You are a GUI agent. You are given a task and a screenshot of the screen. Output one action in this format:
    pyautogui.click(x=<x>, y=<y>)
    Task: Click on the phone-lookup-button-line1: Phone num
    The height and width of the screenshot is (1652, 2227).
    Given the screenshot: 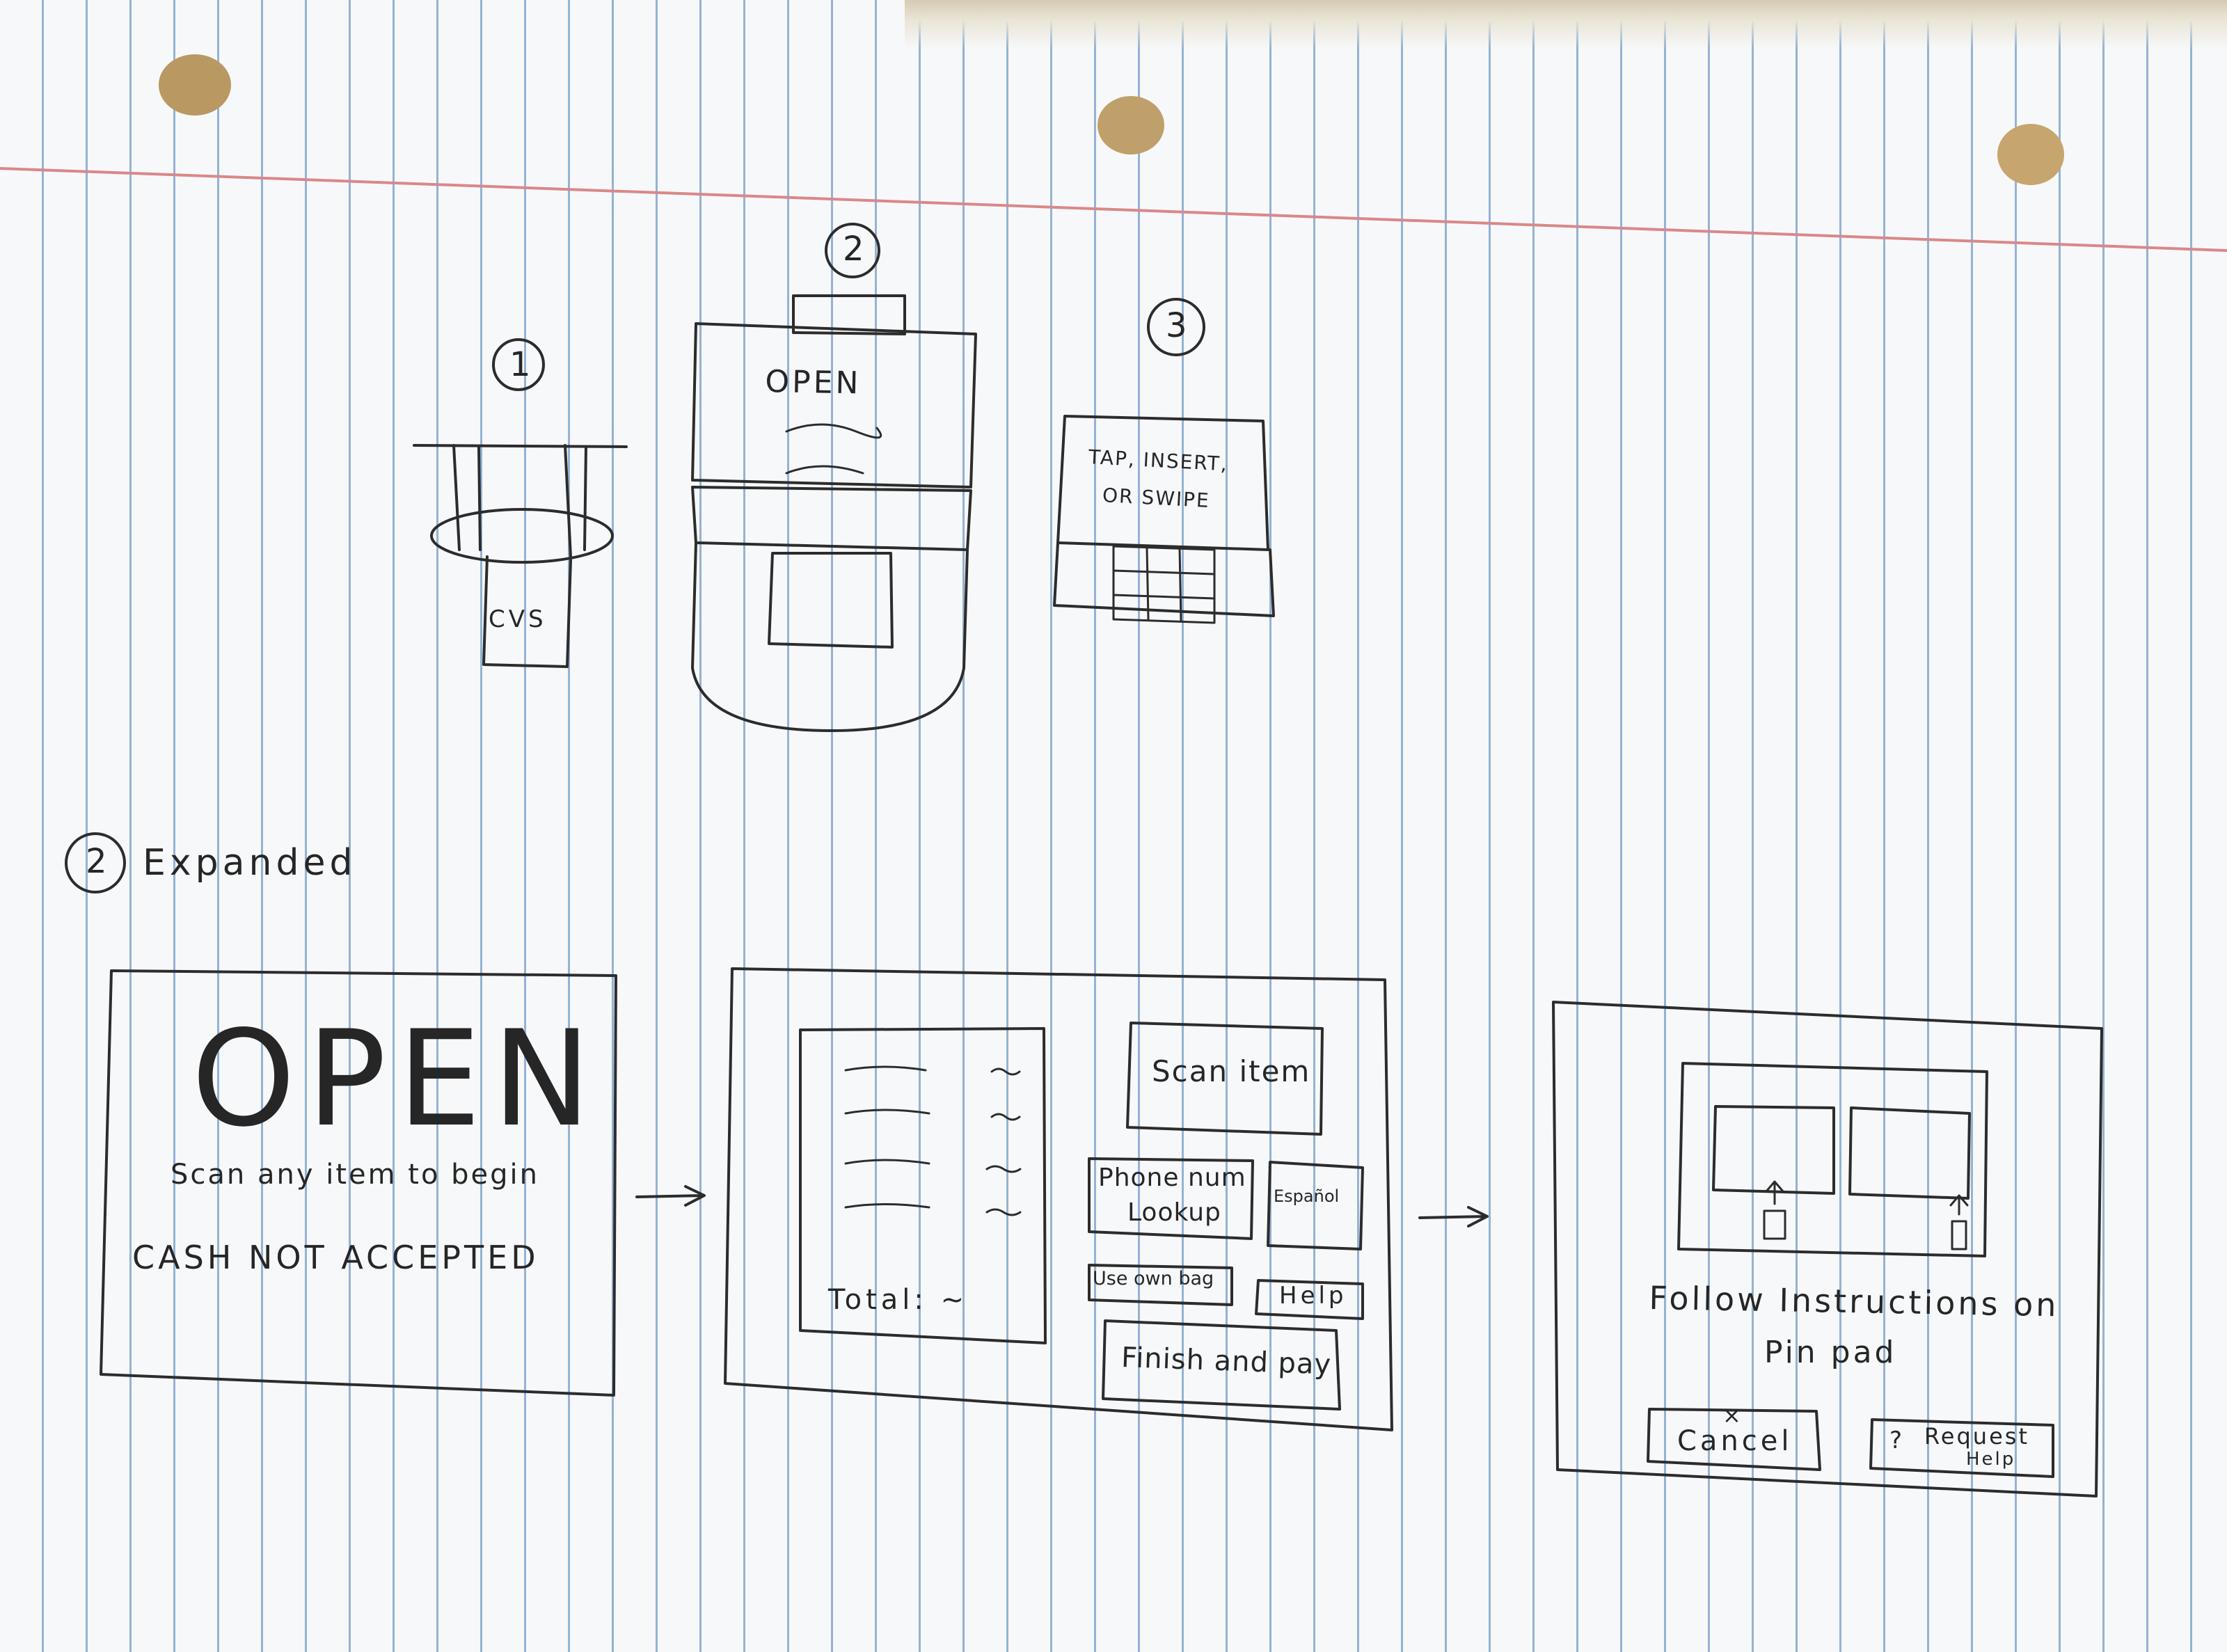 What is the action you would take?
    pyautogui.click(x=1172, y=1177)
    